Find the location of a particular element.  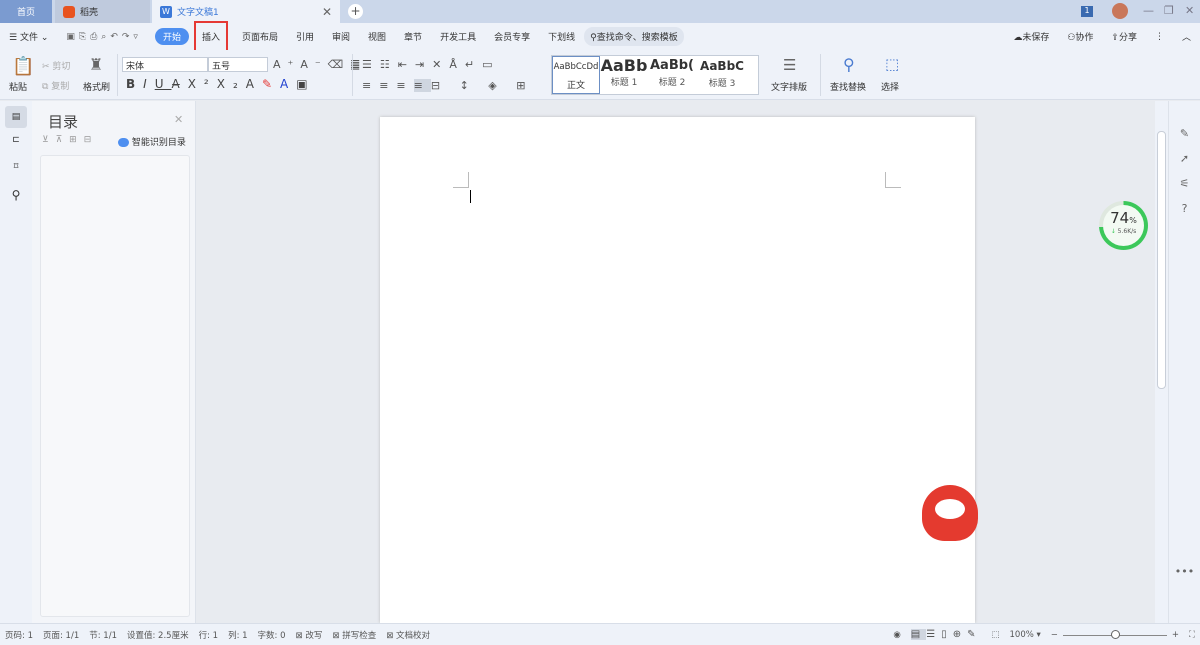

format-painter-icon: ♜ is located at coordinates (96, 64).